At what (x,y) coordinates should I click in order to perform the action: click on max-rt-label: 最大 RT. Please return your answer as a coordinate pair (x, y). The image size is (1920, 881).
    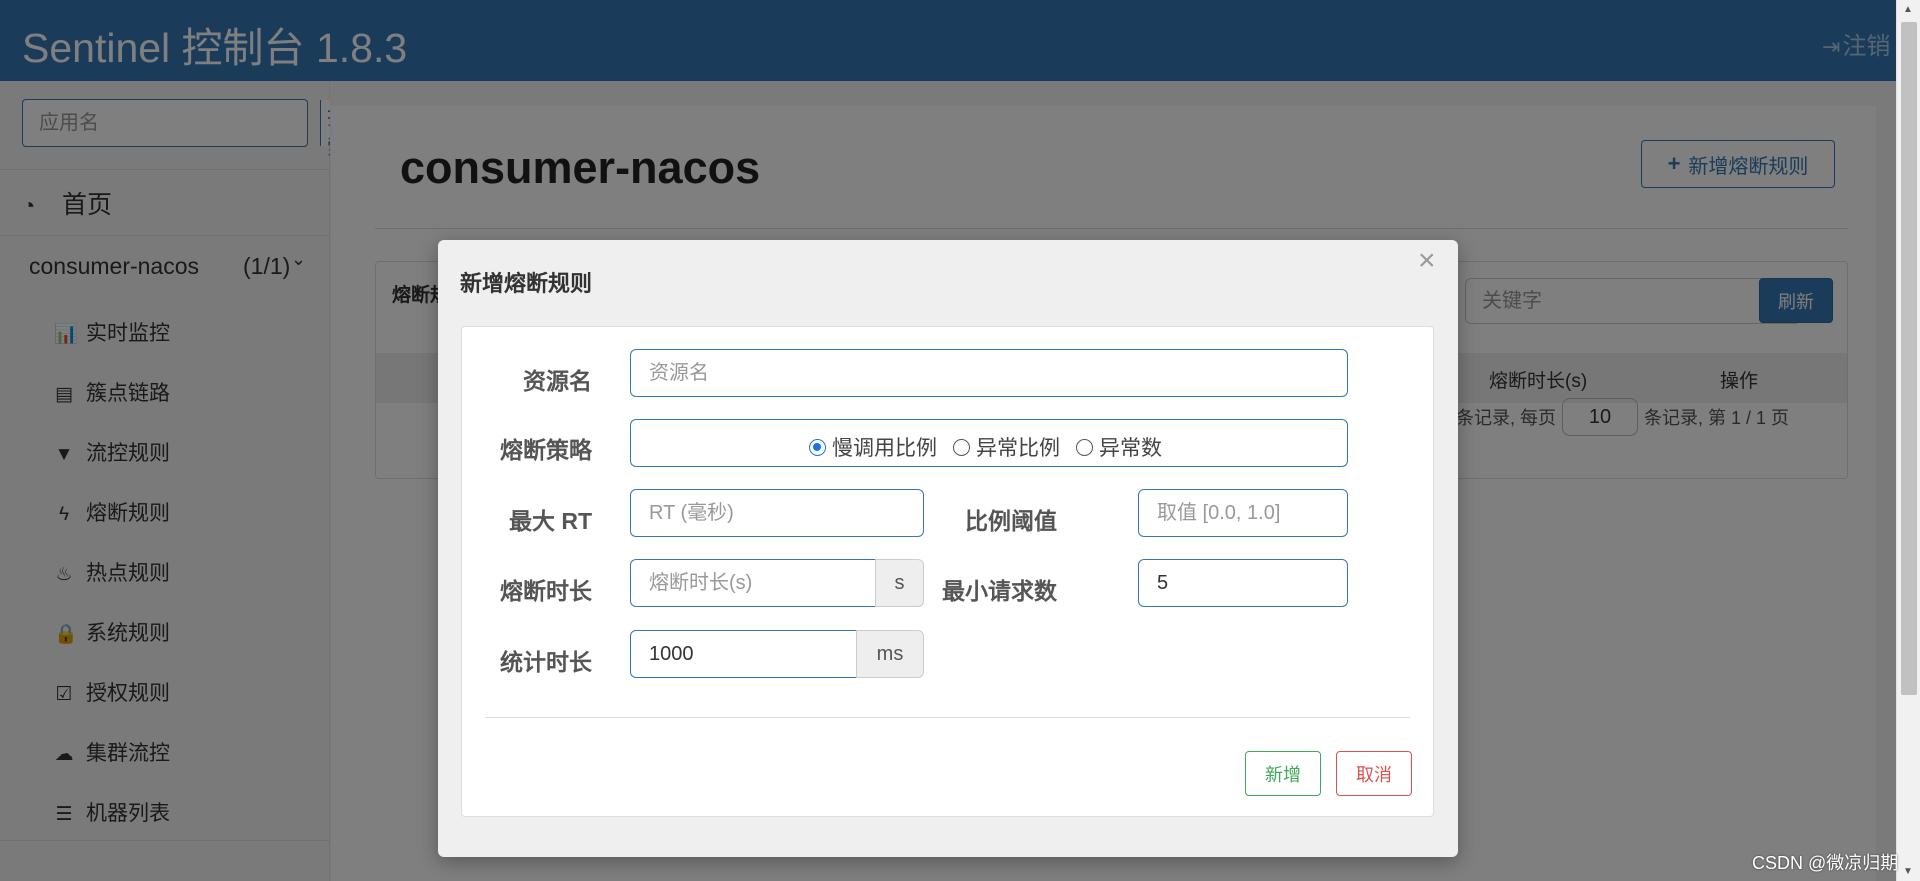
    Looking at the image, I should click on (550, 521).